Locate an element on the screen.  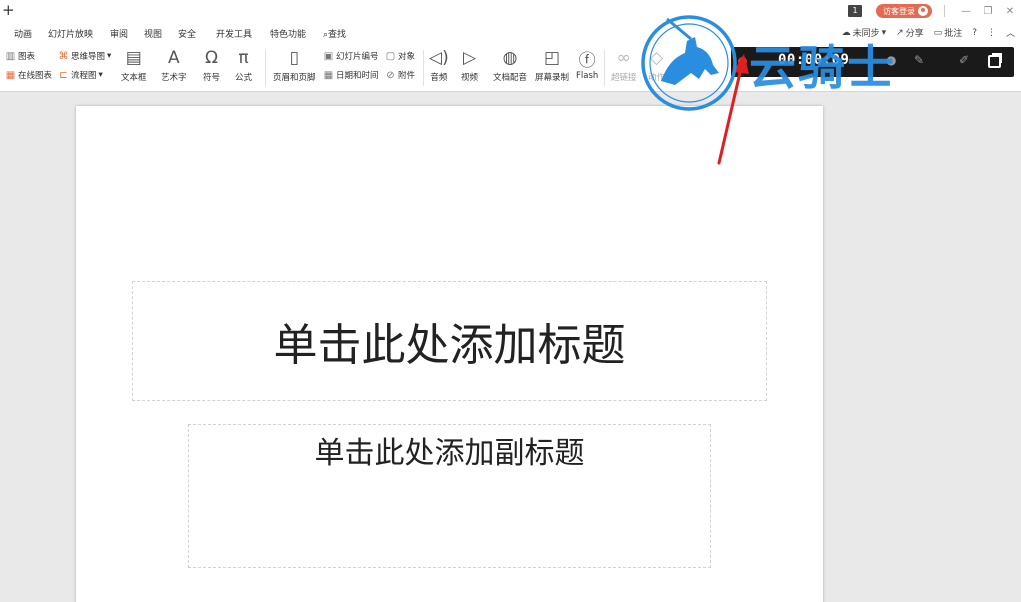
attachment-label: 附件 is located at coordinates (407, 76).